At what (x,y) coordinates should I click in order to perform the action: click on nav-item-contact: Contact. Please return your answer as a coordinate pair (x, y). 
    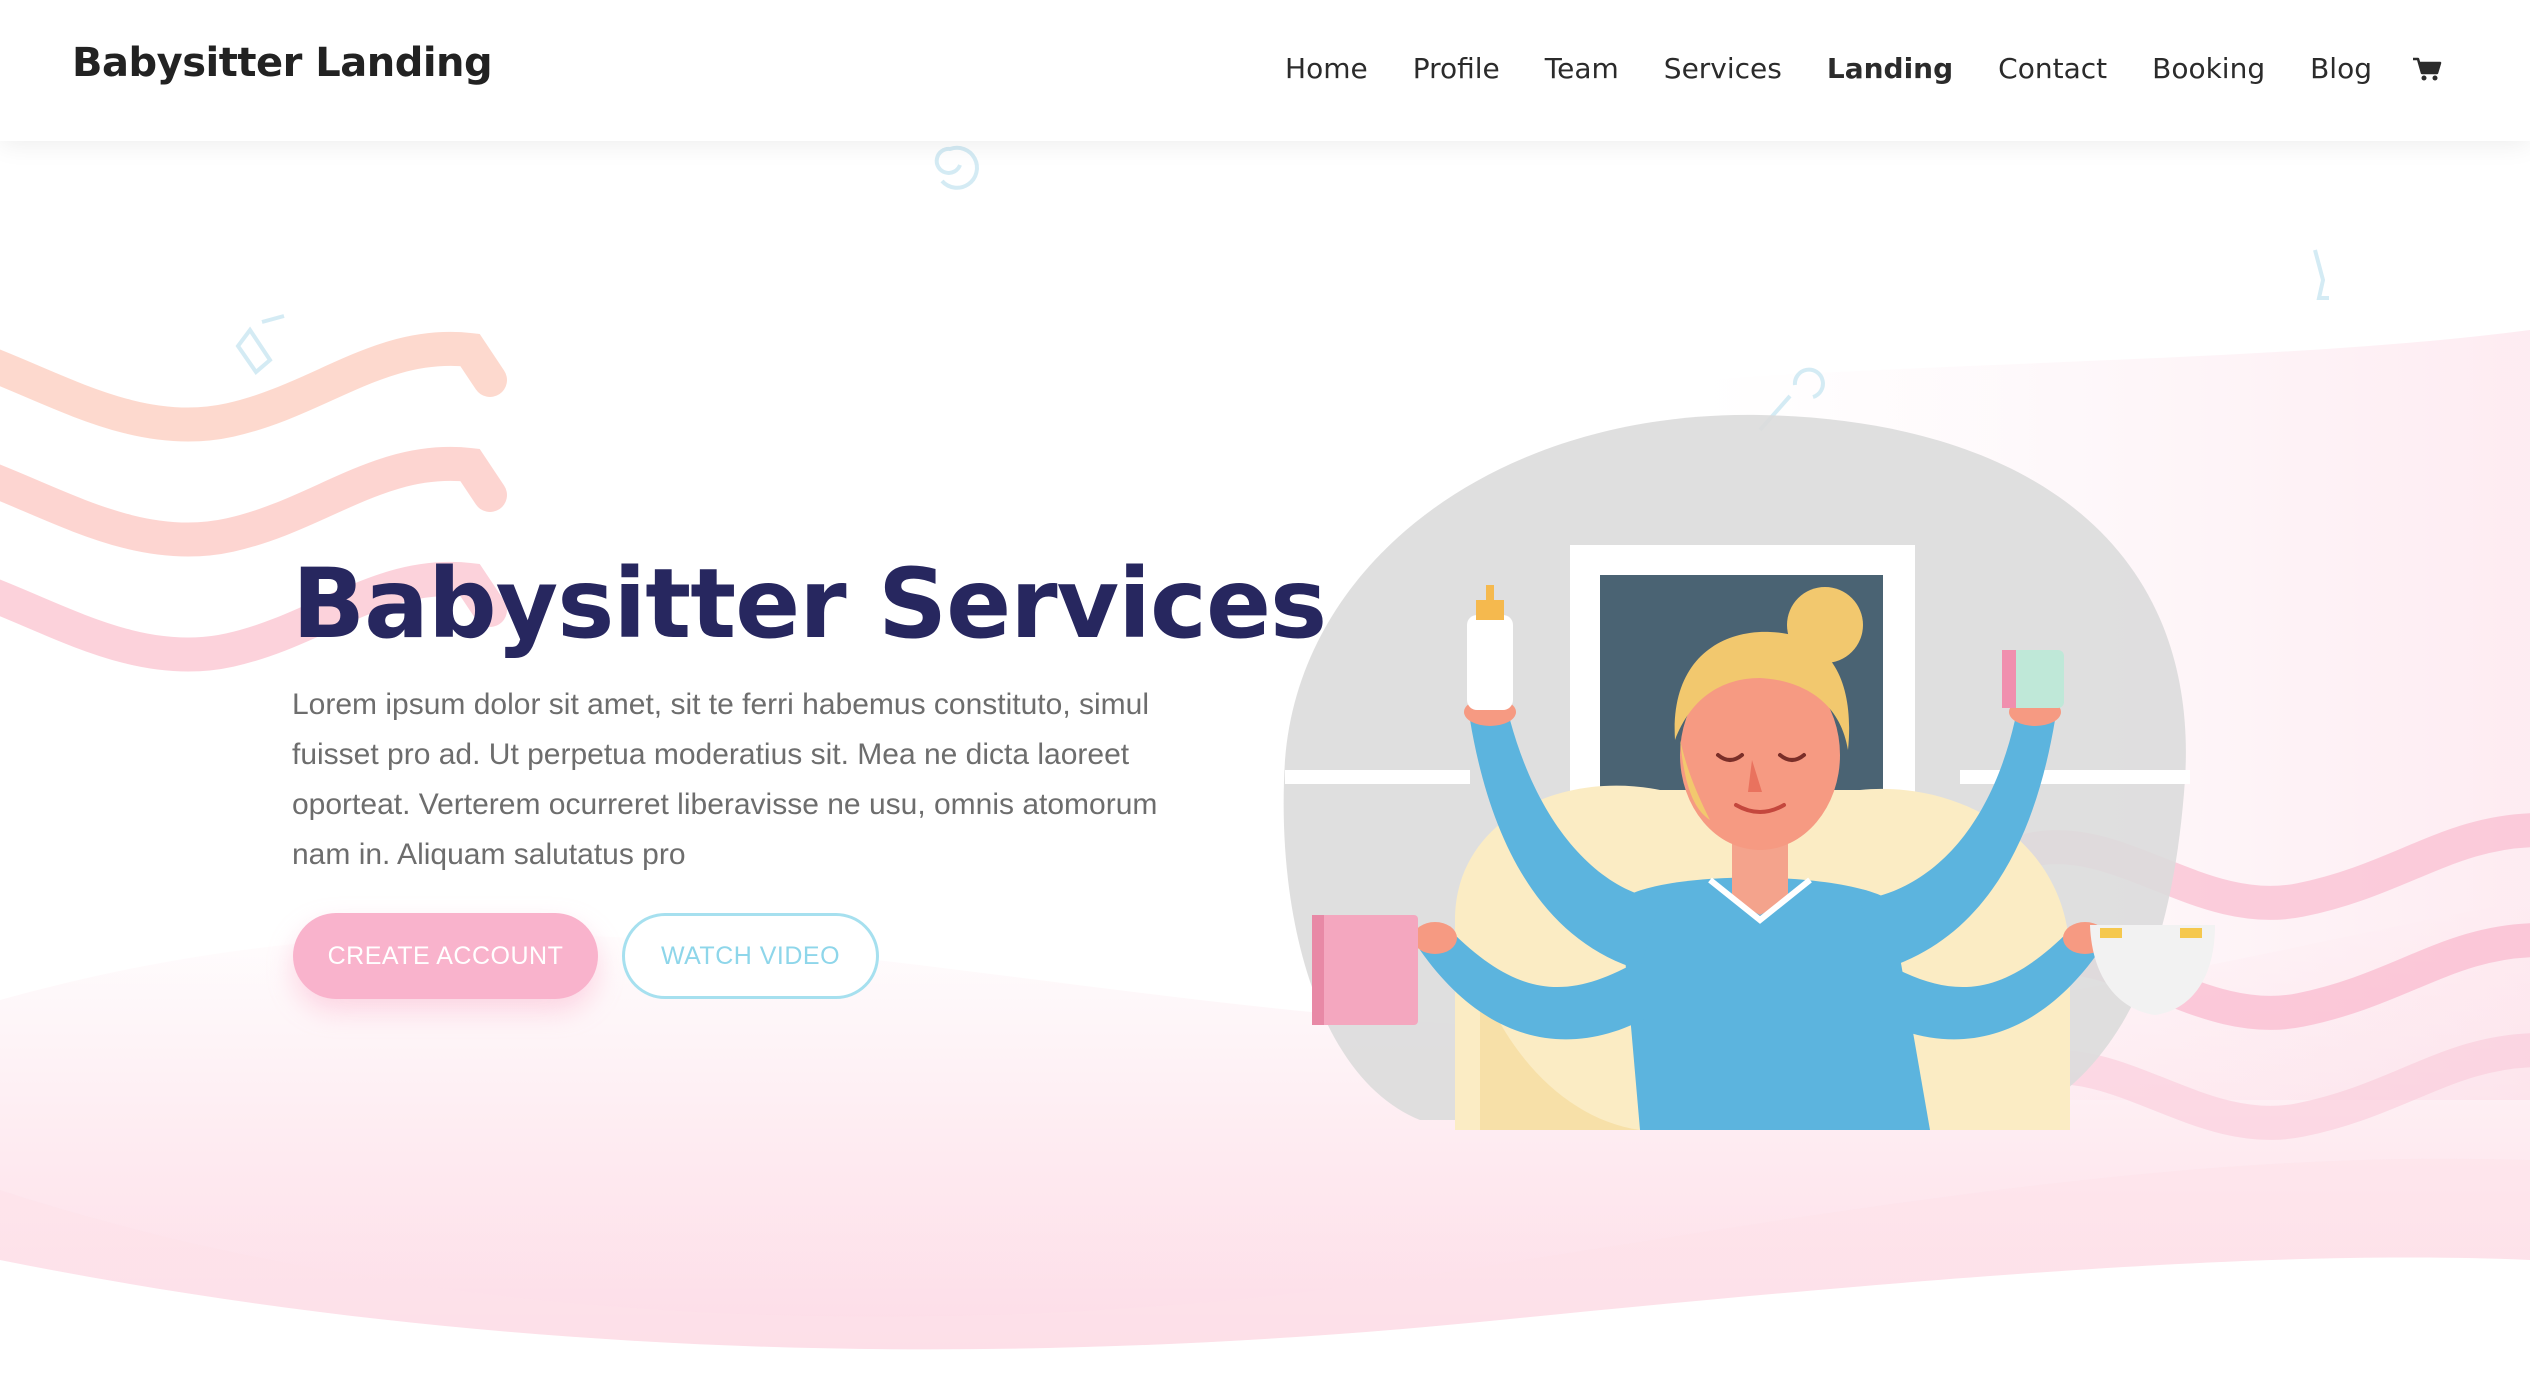
    Looking at the image, I should click on (2052, 68).